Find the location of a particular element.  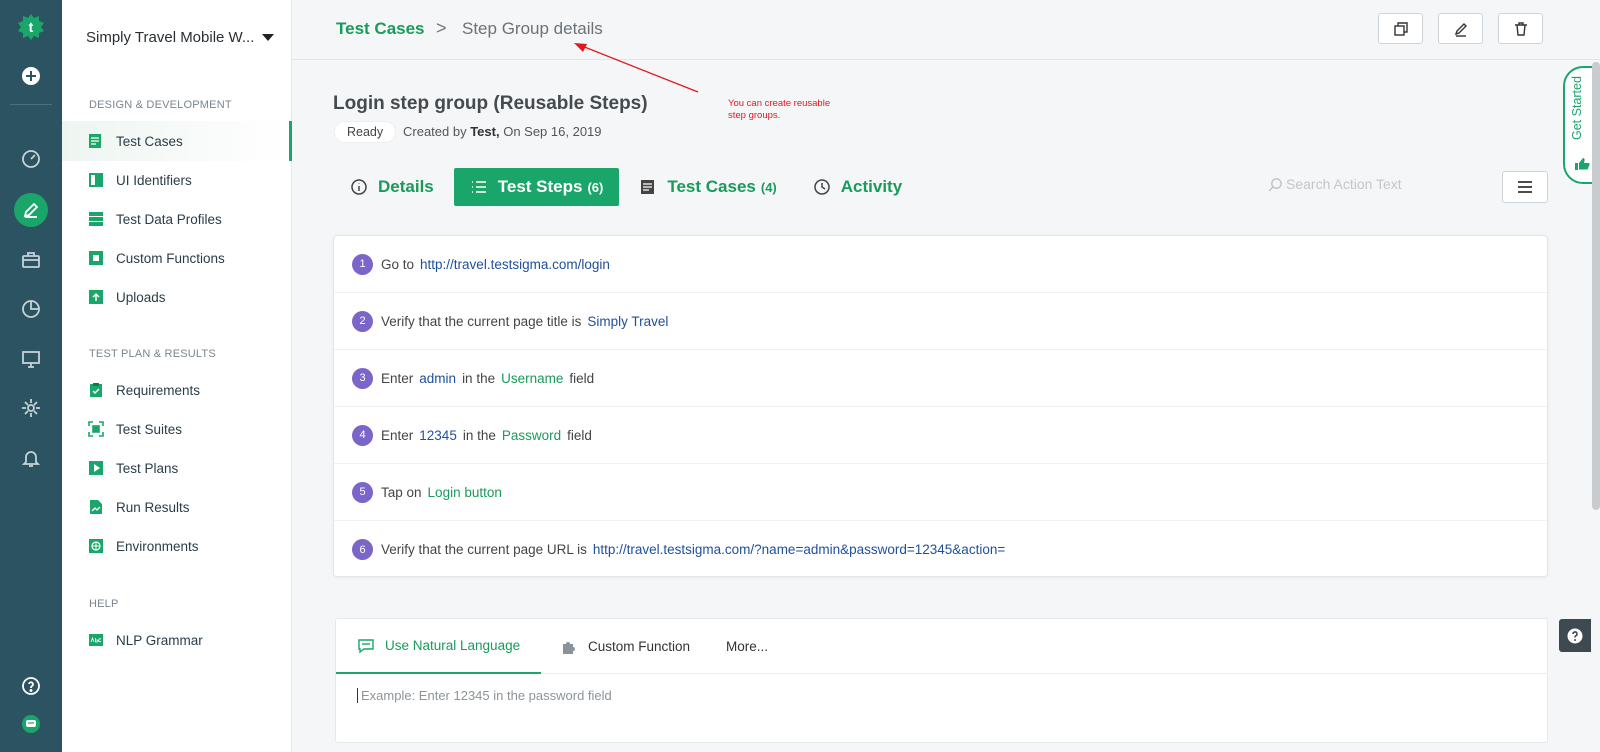

sidebar-item-custom-functions: Custom Functions is located at coordinates (177, 258).